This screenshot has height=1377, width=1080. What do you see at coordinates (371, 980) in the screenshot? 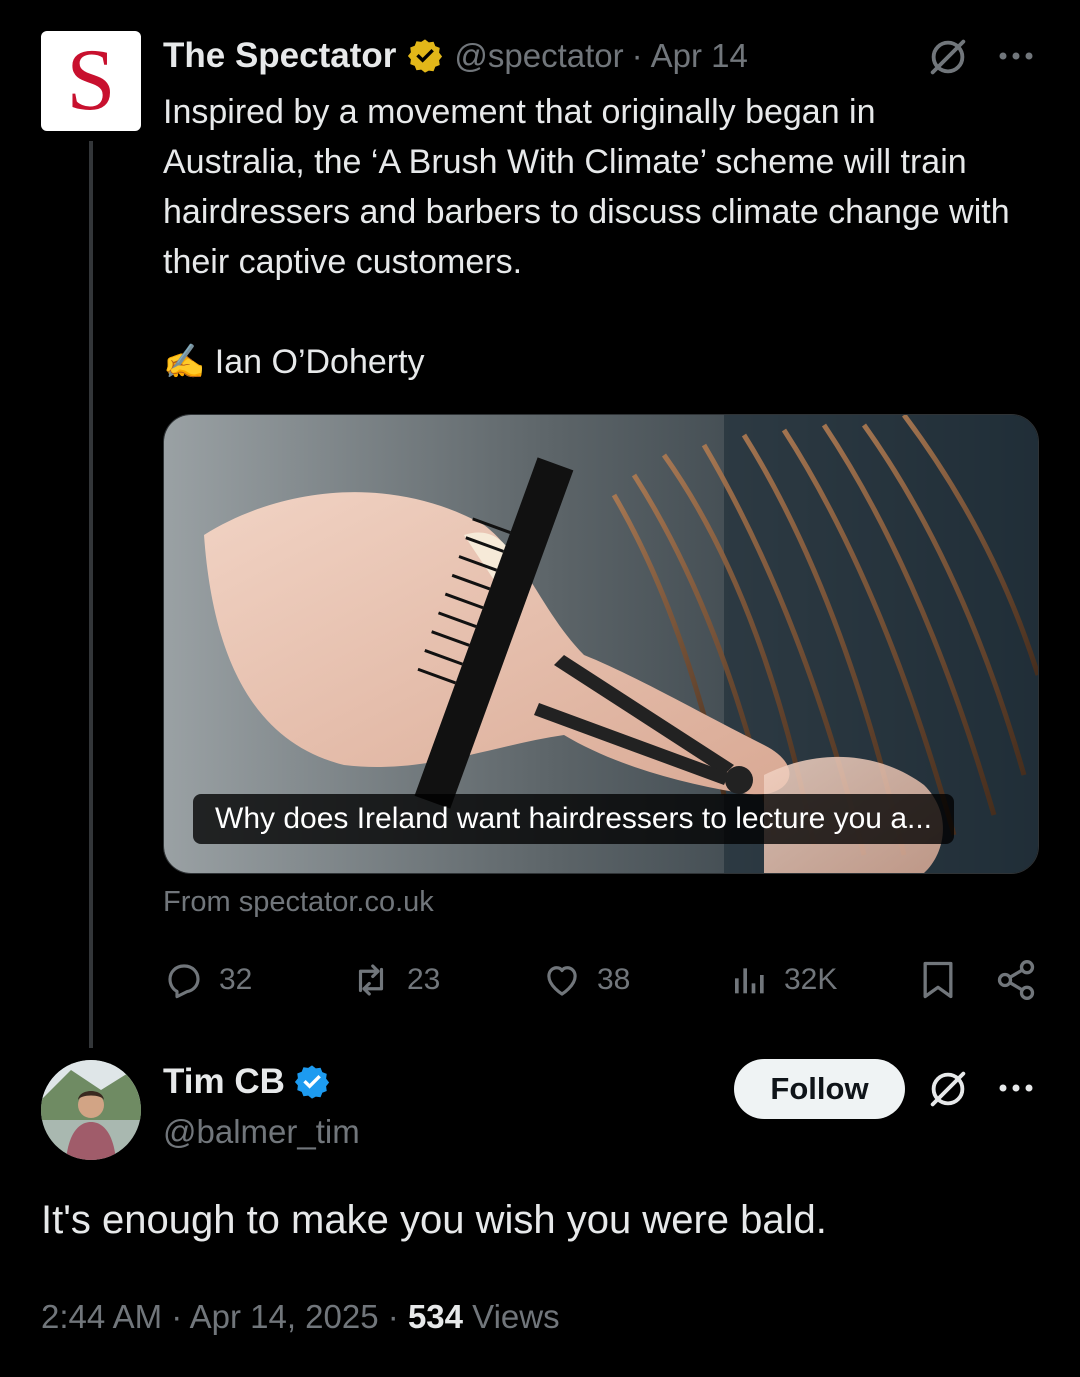
I see `repost-icon` at bounding box center [371, 980].